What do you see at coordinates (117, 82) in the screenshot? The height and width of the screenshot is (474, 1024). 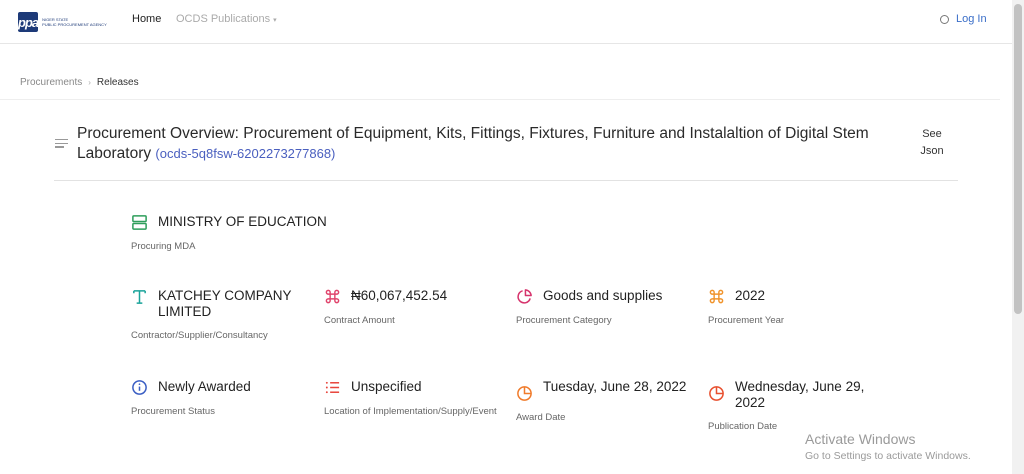 I see `breadcrumb-releases: Releases` at bounding box center [117, 82].